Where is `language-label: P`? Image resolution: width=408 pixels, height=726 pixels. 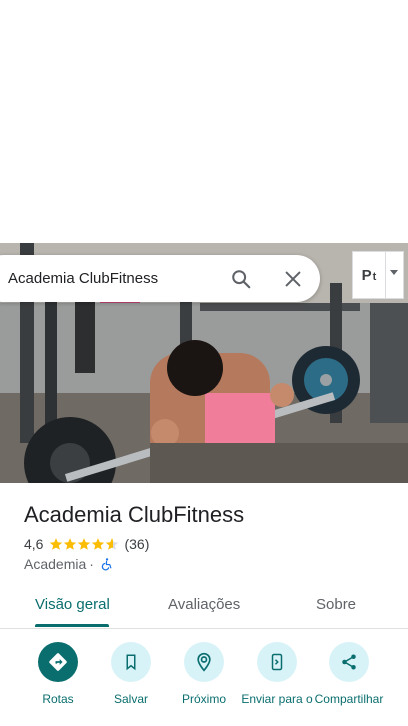
language-label: P is located at coordinates (366, 275).